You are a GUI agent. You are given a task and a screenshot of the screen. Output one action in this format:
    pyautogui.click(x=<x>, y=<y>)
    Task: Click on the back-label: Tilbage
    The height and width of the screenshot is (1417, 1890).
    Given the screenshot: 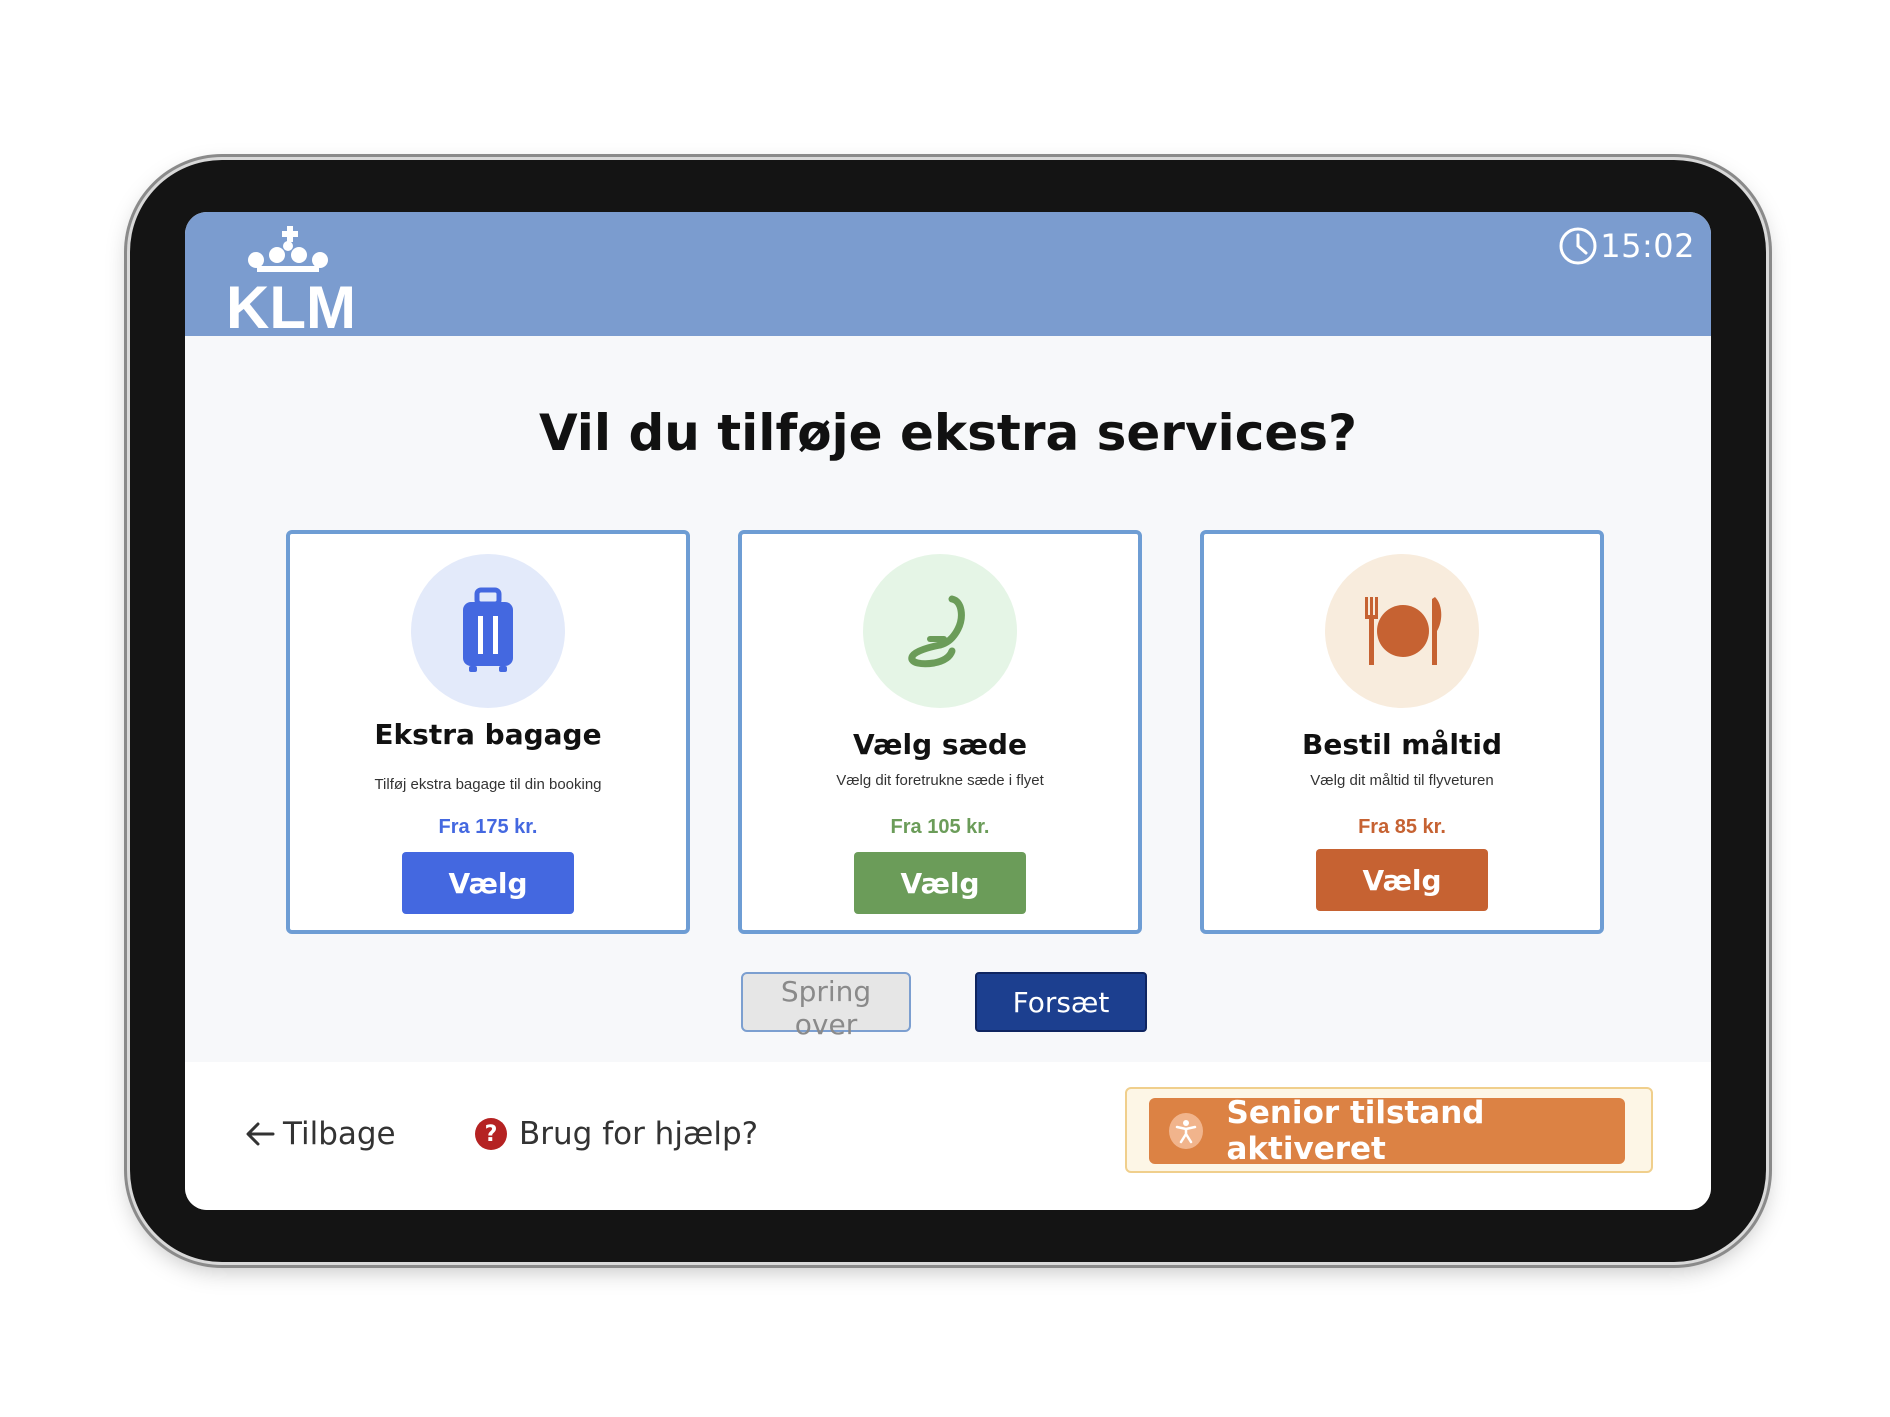 What is the action you would take?
    pyautogui.click(x=339, y=1134)
    